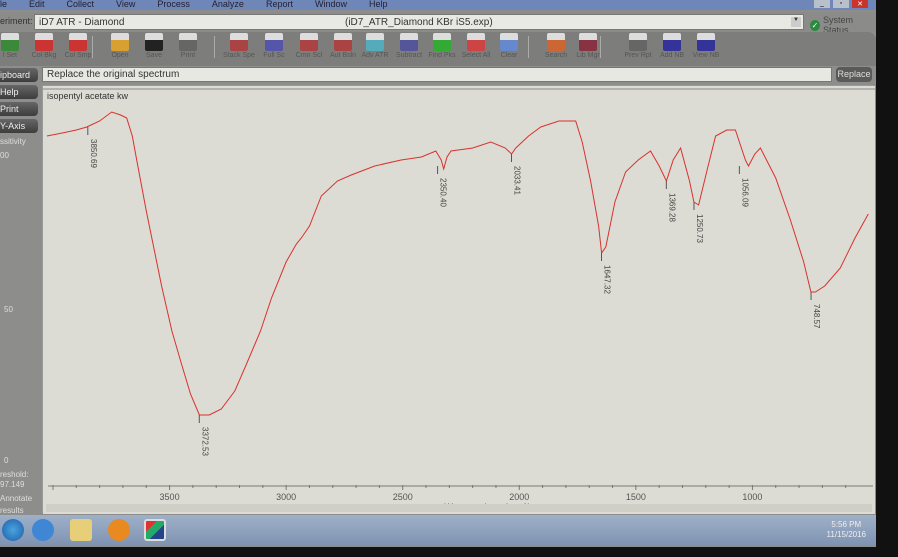 This screenshot has width=898, height=557. What do you see at coordinates (846, 534) in the screenshot?
I see `clock-date: 11/15/2016` at bounding box center [846, 534].